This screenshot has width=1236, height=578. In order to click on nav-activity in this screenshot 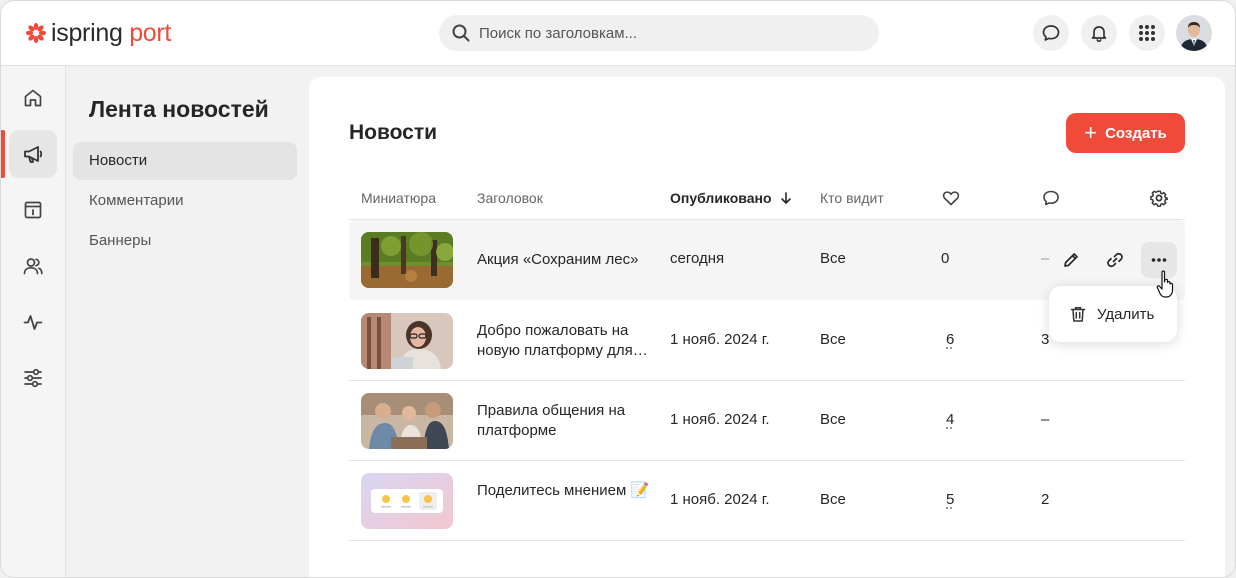, I will do `click(33, 322)`.